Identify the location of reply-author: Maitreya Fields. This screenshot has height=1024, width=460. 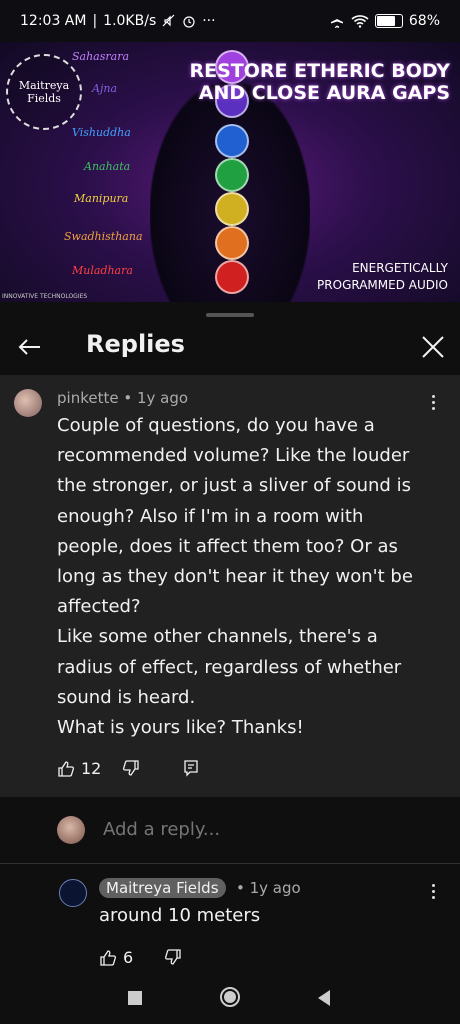
(162, 888).